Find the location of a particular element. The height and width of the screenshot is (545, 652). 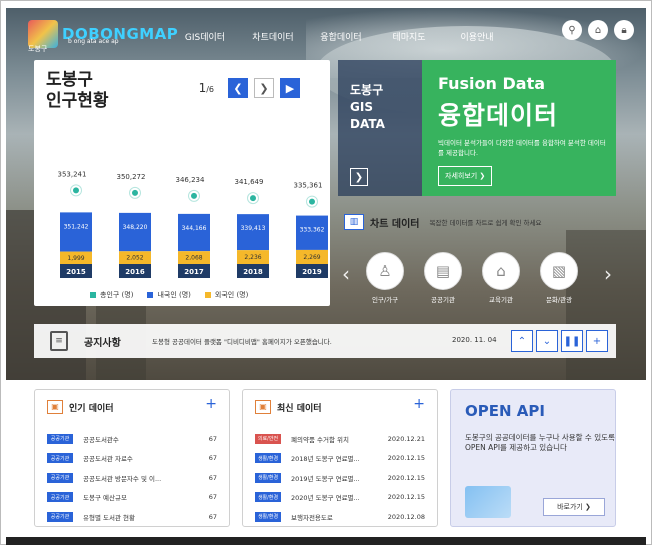

population-pager: 1/6 ❮ ❯ ▶ is located at coordinates (249, 88).